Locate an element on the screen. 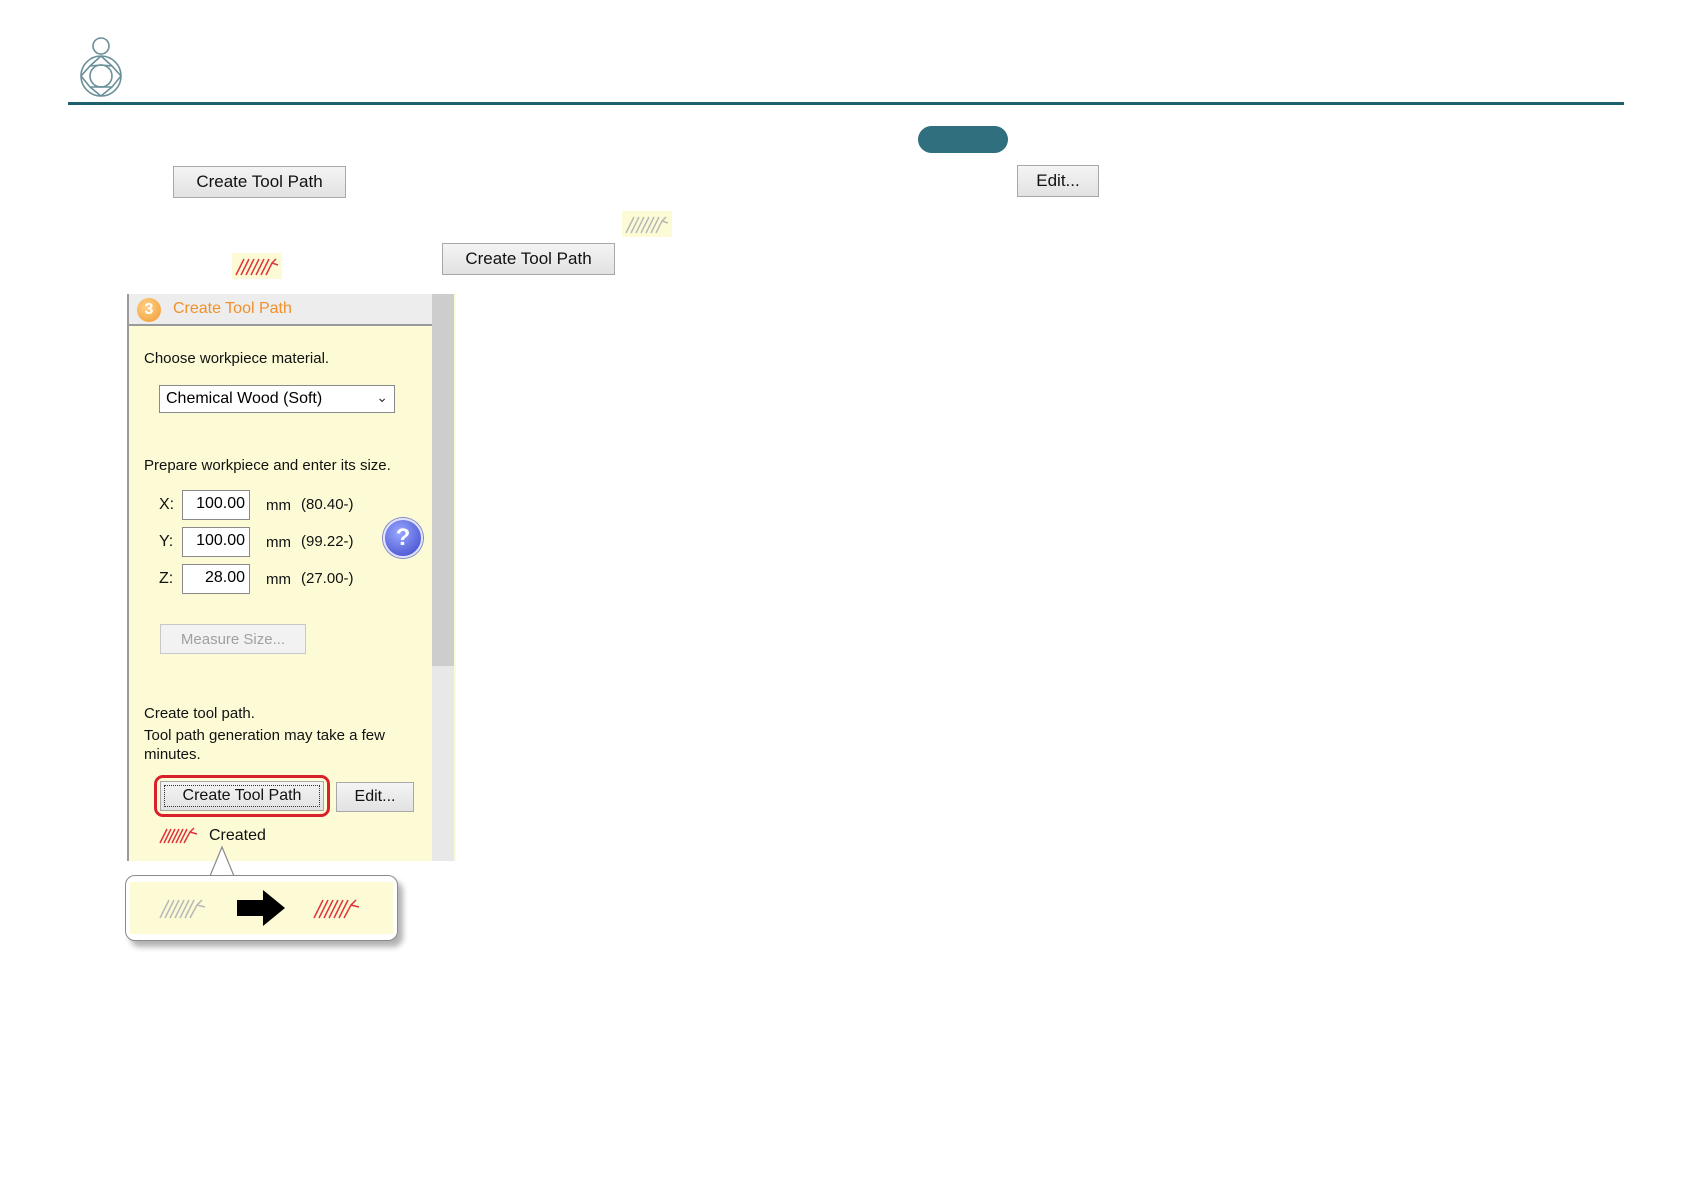 The width and height of the screenshot is (1684, 1191). material-select: Chemical Wood (Soft) ⌄ is located at coordinates (277, 399).